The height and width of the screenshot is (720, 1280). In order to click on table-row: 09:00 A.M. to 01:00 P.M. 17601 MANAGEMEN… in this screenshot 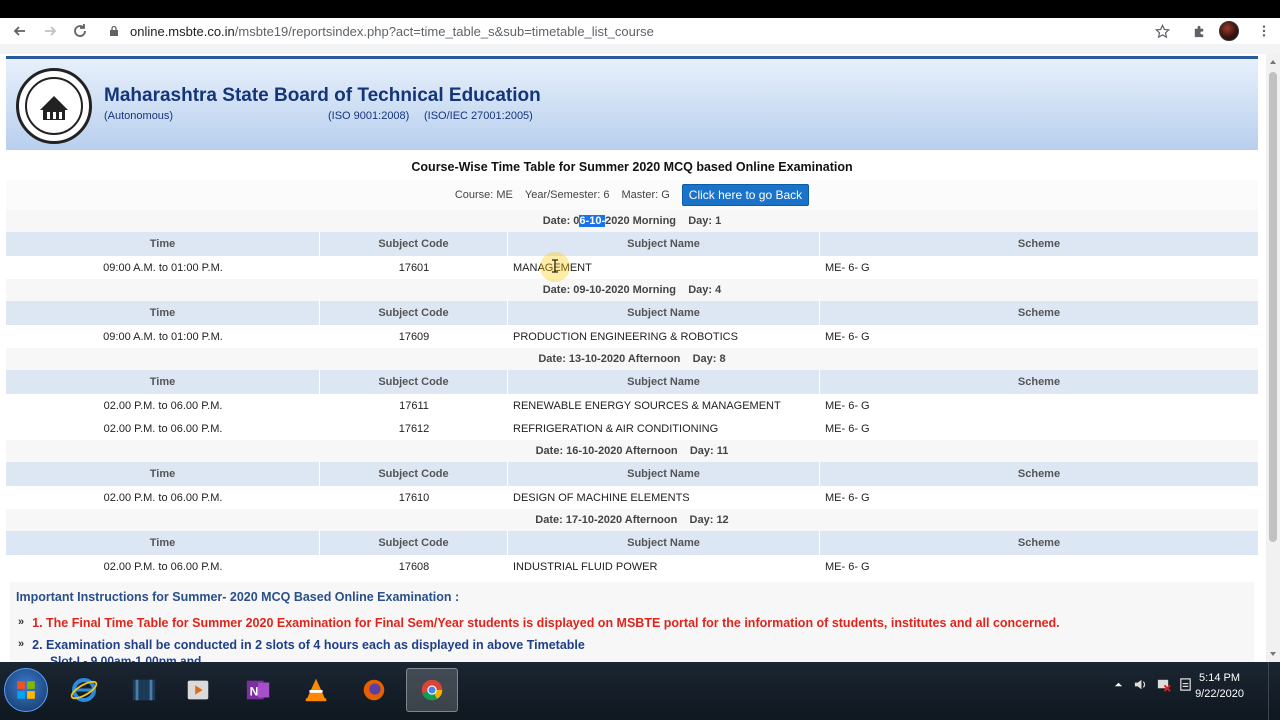, I will do `click(632, 267)`.